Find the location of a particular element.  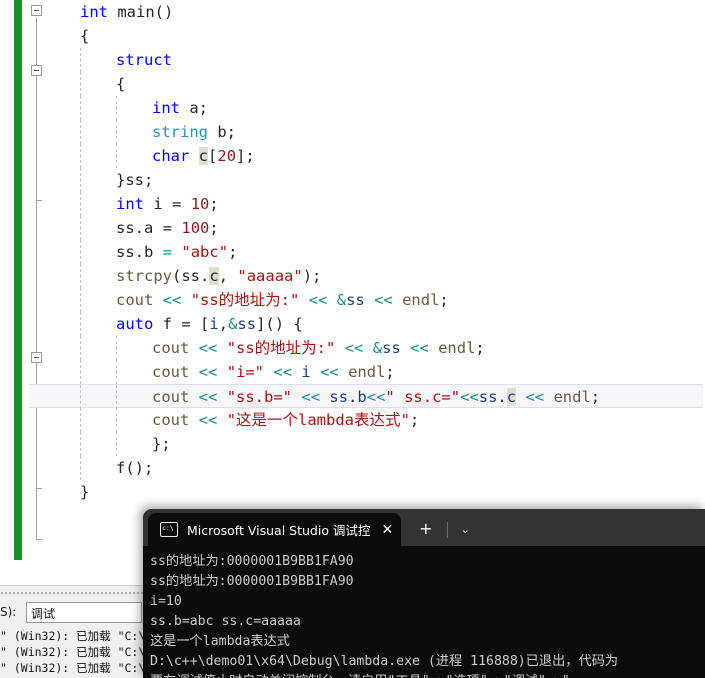

console-tab: Microsoft Visual Studio 调试控 ✕ is located at coordinates (275, 529).